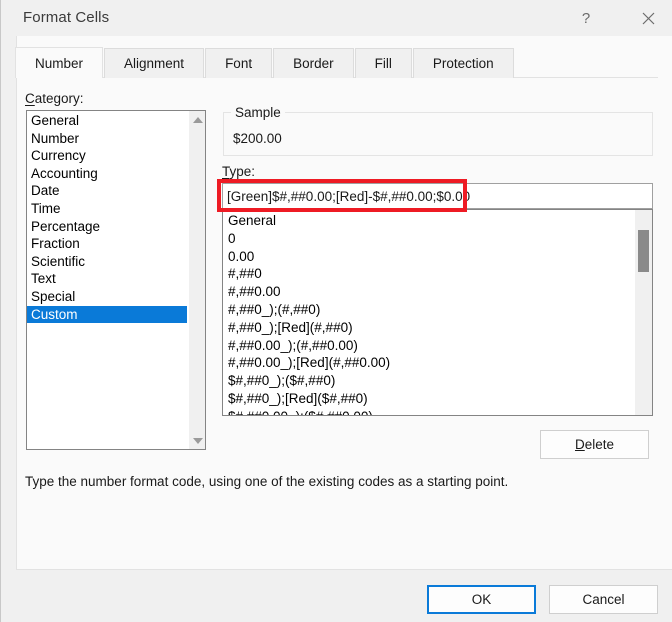 Image resolution: width=672 pixels, height=622 pixels. What do you see at coordinates (196, 280) in the screenshot?
I see `category-scrollbar` at bounding box center [196, 280].